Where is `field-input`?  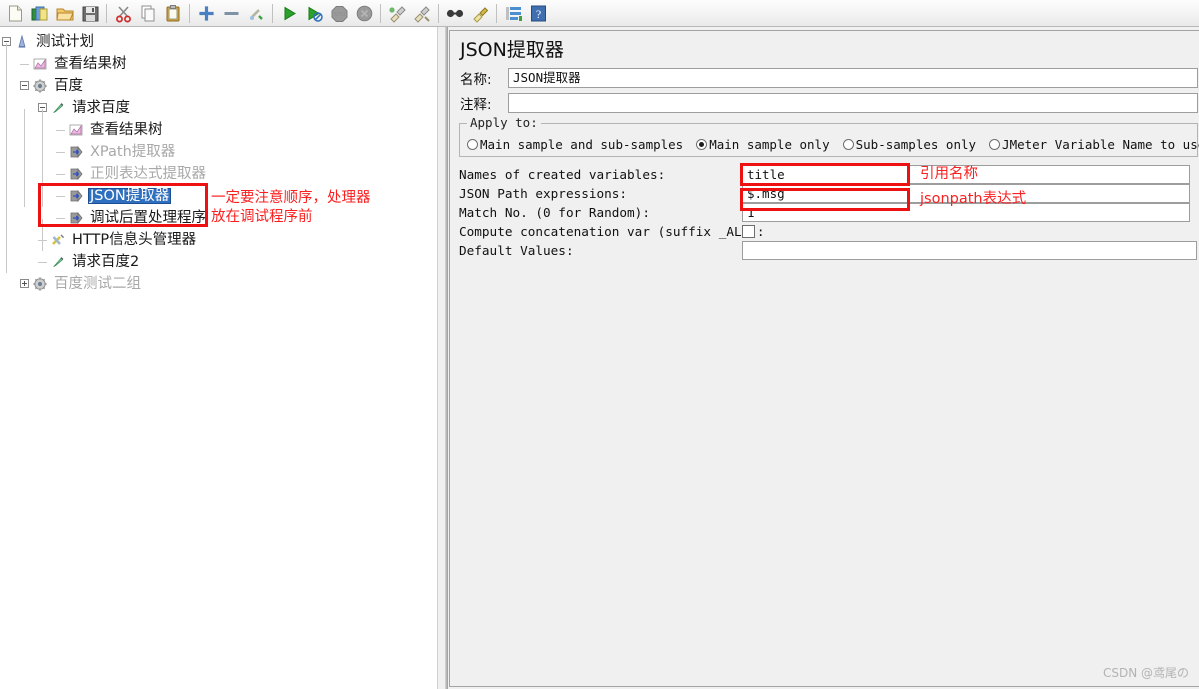
field-input is located at coordinates (969, 250).